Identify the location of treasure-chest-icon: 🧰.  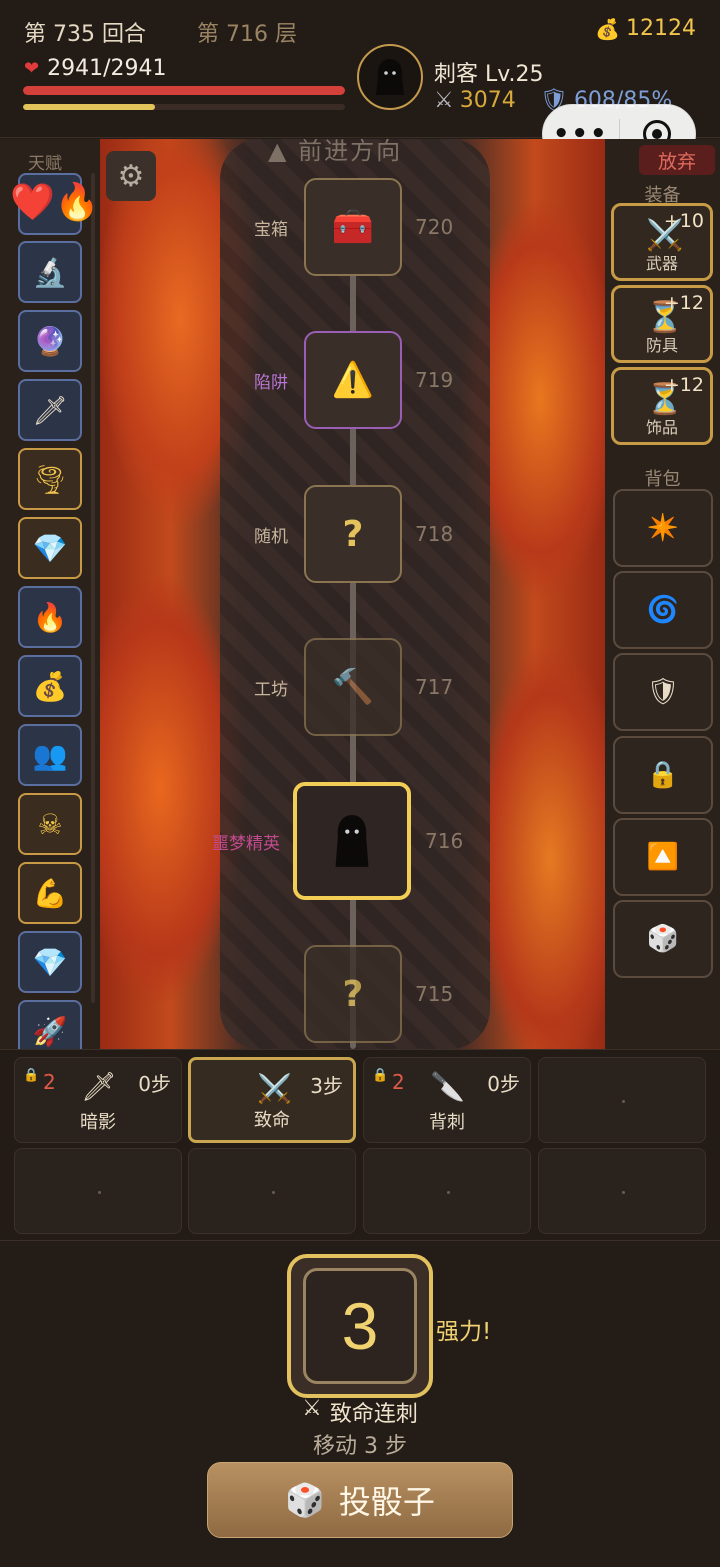
(353, 227).